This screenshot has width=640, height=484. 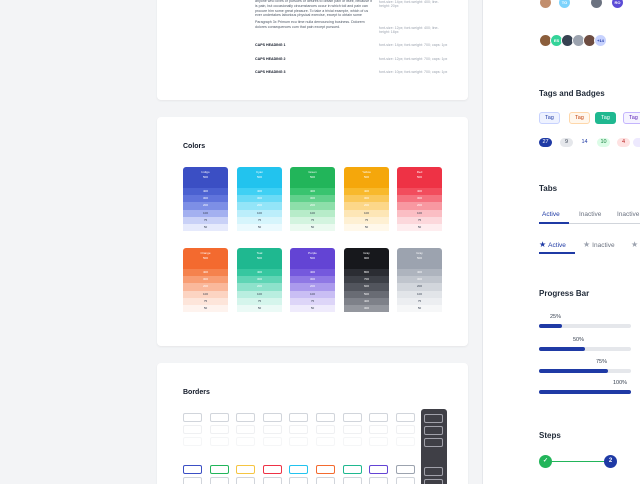 What do you see at coordinates (557, 245) in the screenshot?
I see `star-tab-label: Active` at bounding box center [557, 245].